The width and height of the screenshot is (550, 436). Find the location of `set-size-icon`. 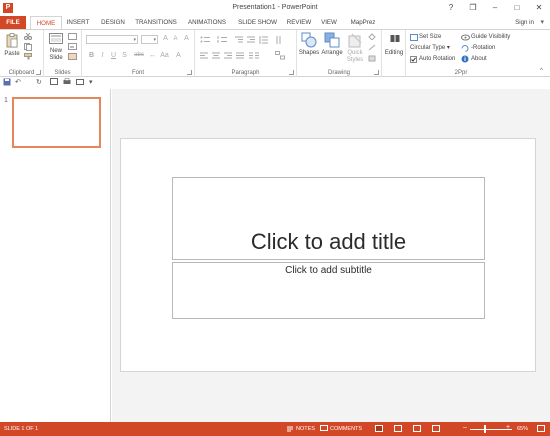

set-size-icon is located at coordinates (414, 38).